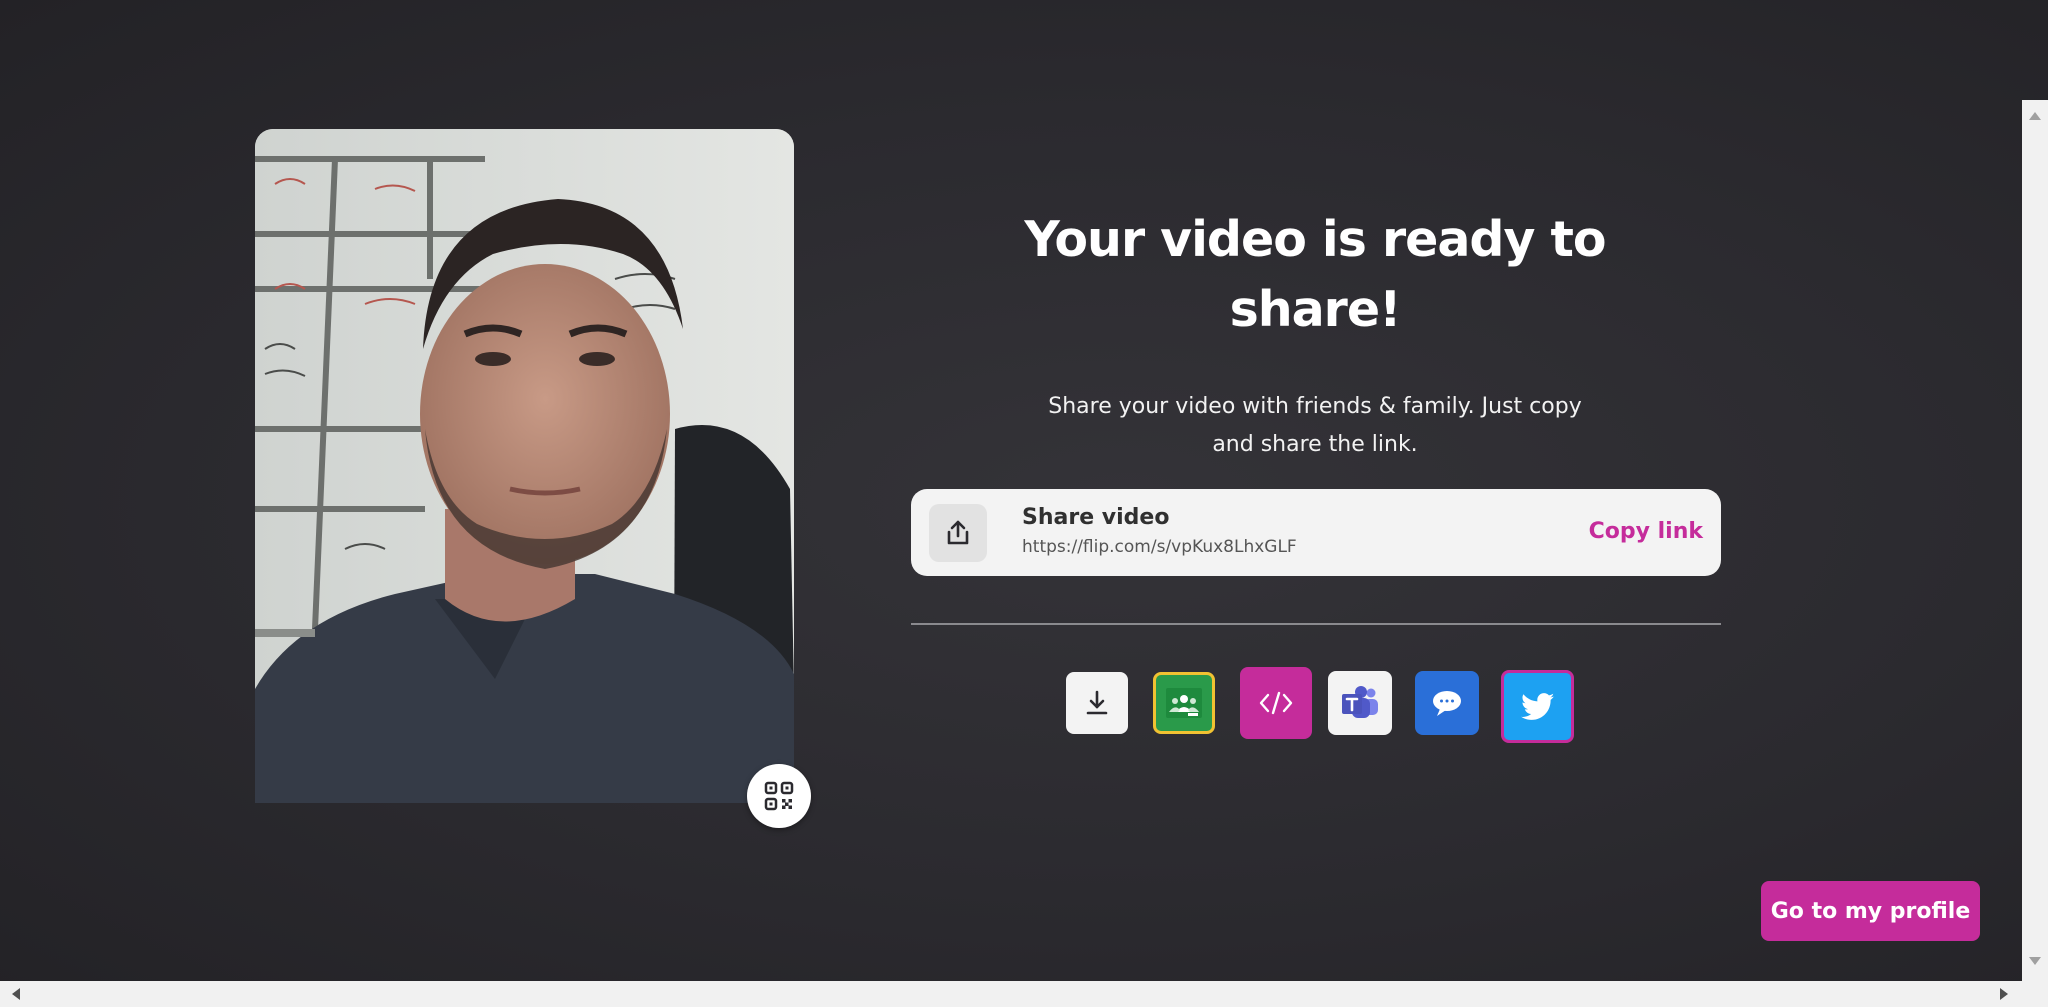 This screenshot has width=2048, height=1007. I want to click on share-url: https://flip.com/s/vpKux8LhxGLF, so click(1159, 547).